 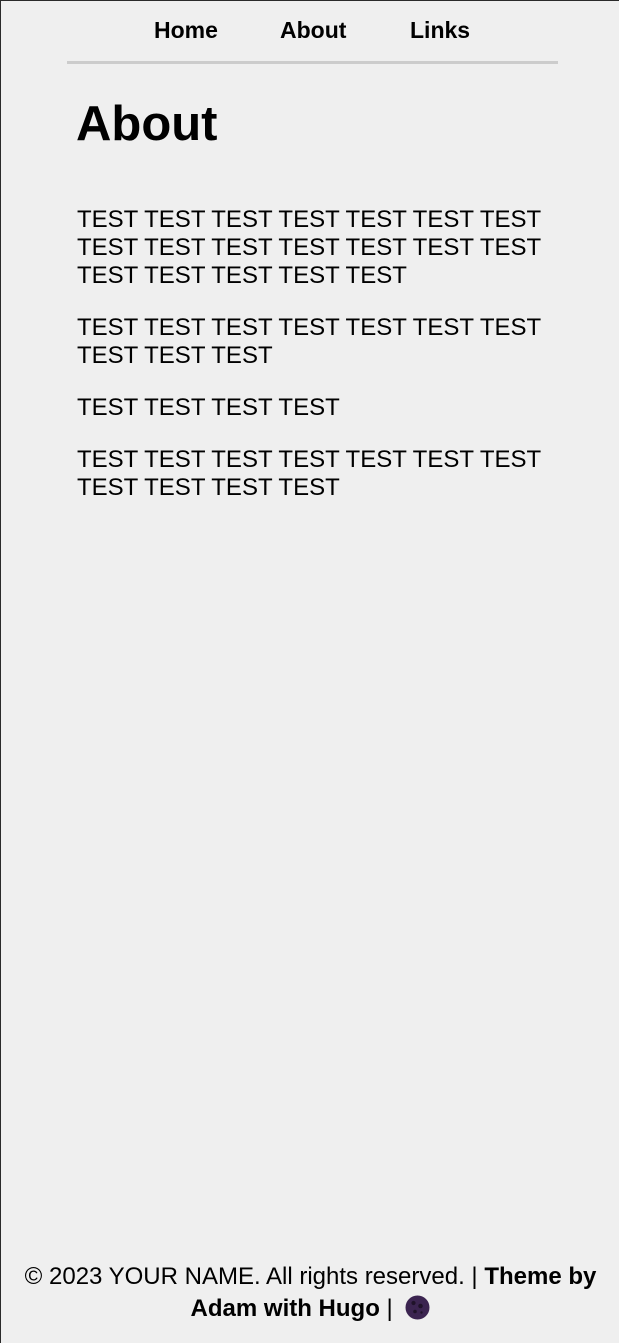 I want to click on content-paragraph: TEST TEST TEST TEST, so click(x=208, y=407).